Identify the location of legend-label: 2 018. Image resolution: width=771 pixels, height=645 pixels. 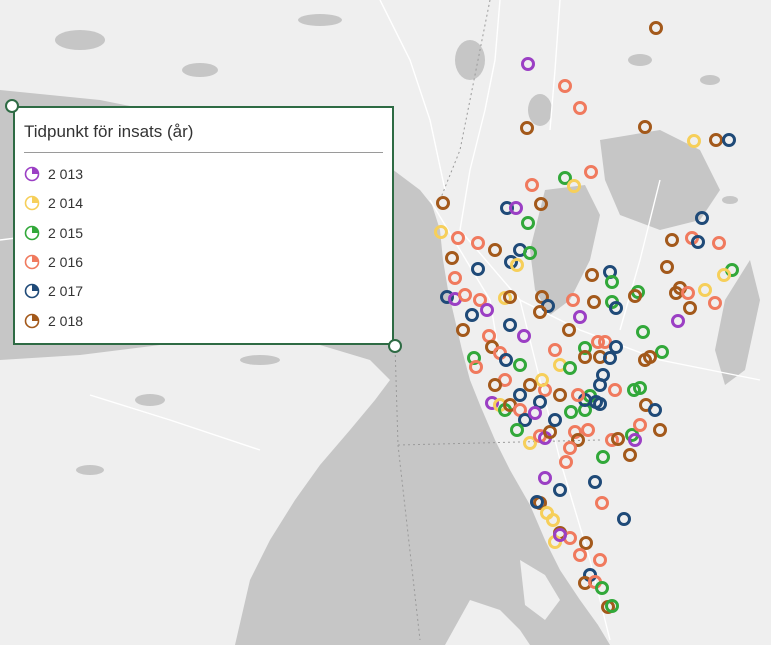
(66, 321).